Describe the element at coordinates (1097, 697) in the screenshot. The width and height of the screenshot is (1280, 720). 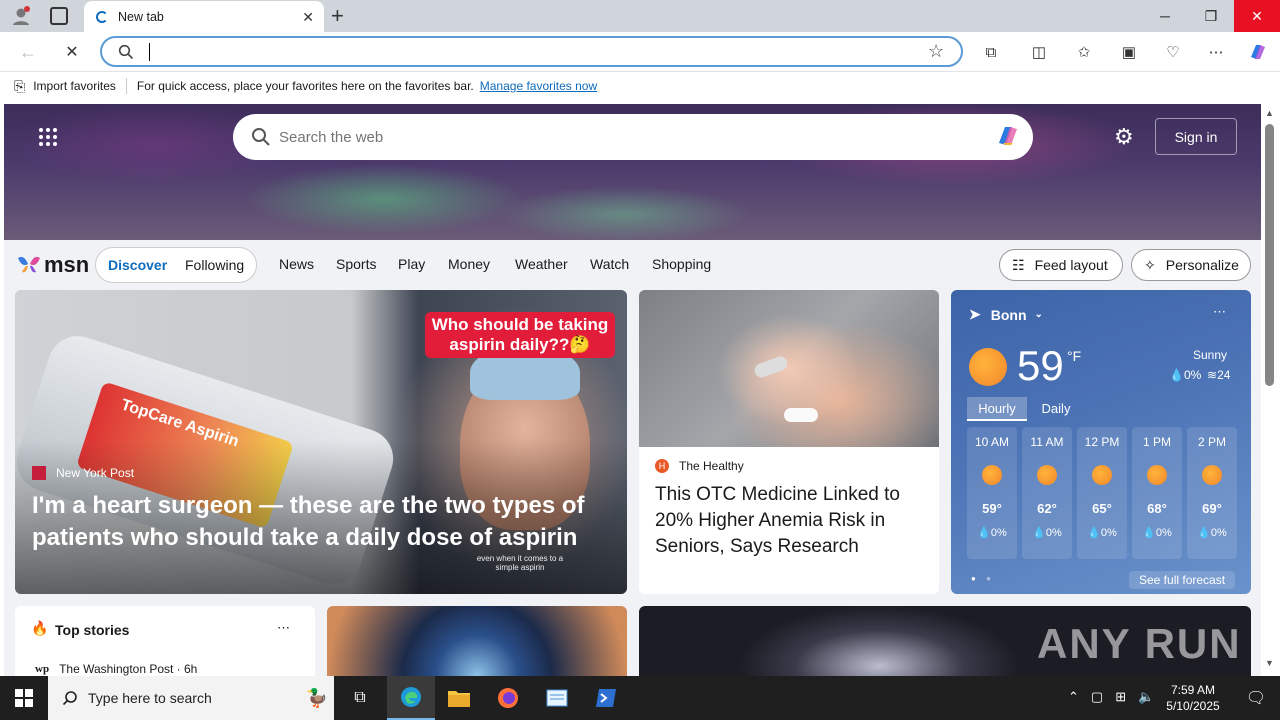
I see `device-icon: ▢` at that location.